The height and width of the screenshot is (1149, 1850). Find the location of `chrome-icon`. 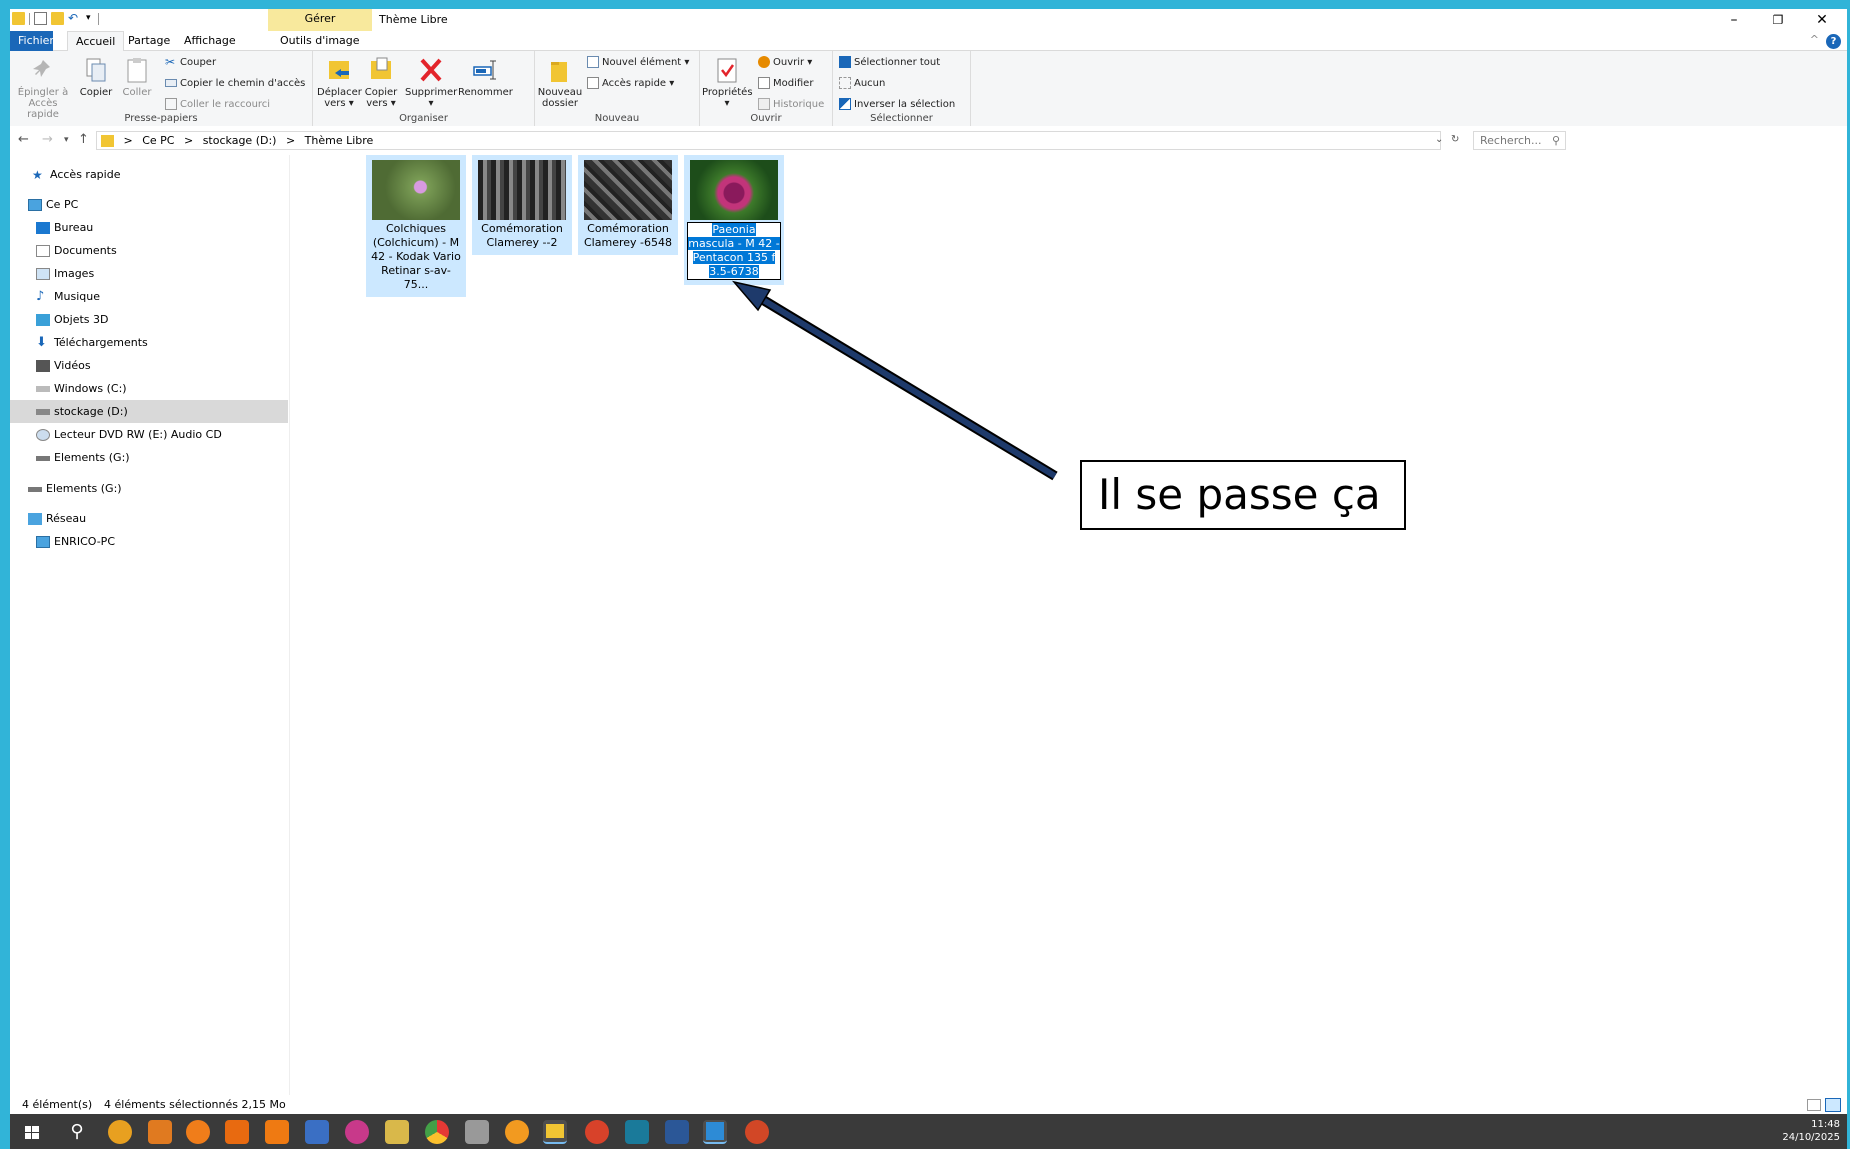

chrome-icon is located at coordinates (437, 1132).